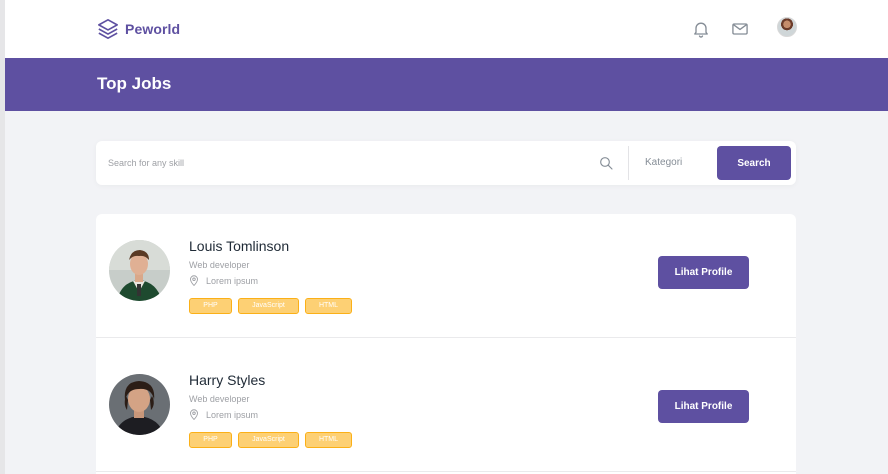  I want to click on search-icon, so click(606, 163).